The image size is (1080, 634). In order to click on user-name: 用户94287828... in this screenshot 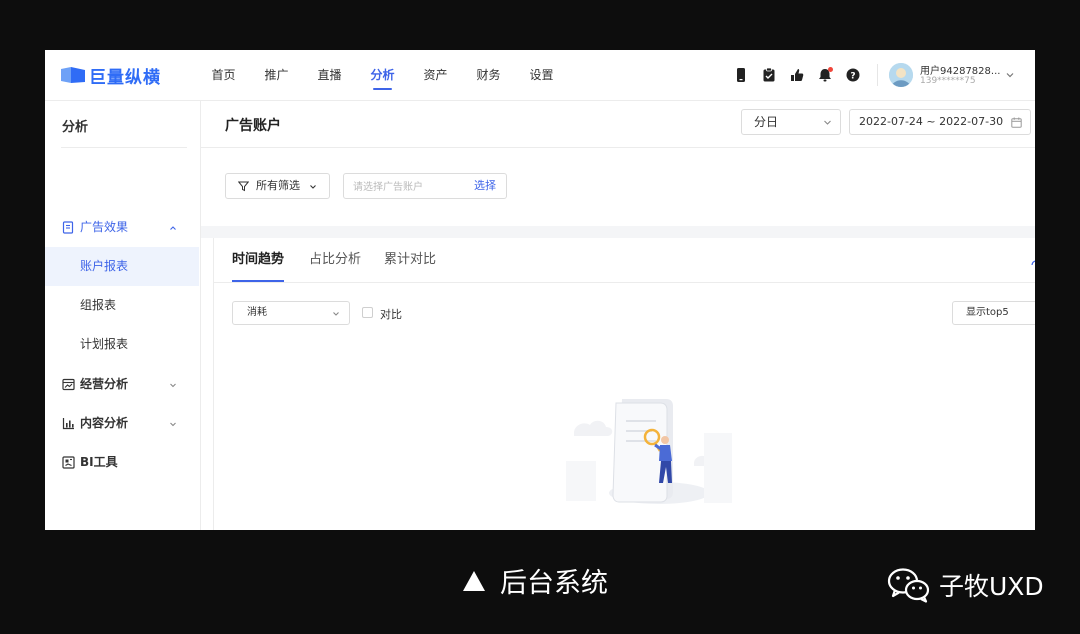, I will do `click(960, 69)`.